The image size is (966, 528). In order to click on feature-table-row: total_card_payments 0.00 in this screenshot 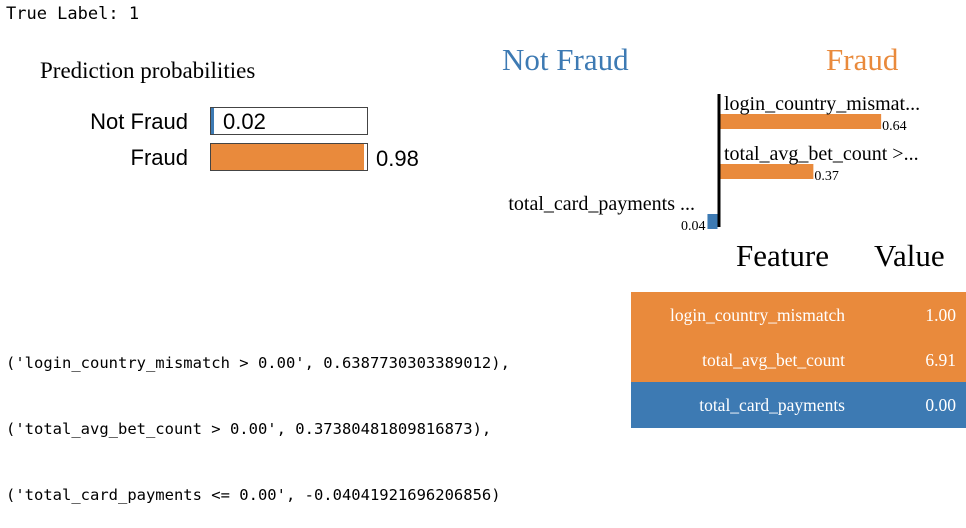, I will do `click(798, 405)`.